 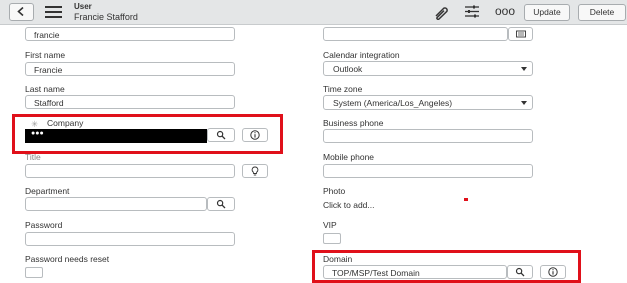 I want to click on time-zone-select: System (America/Los_Angeles), so click(x=428, y=102).